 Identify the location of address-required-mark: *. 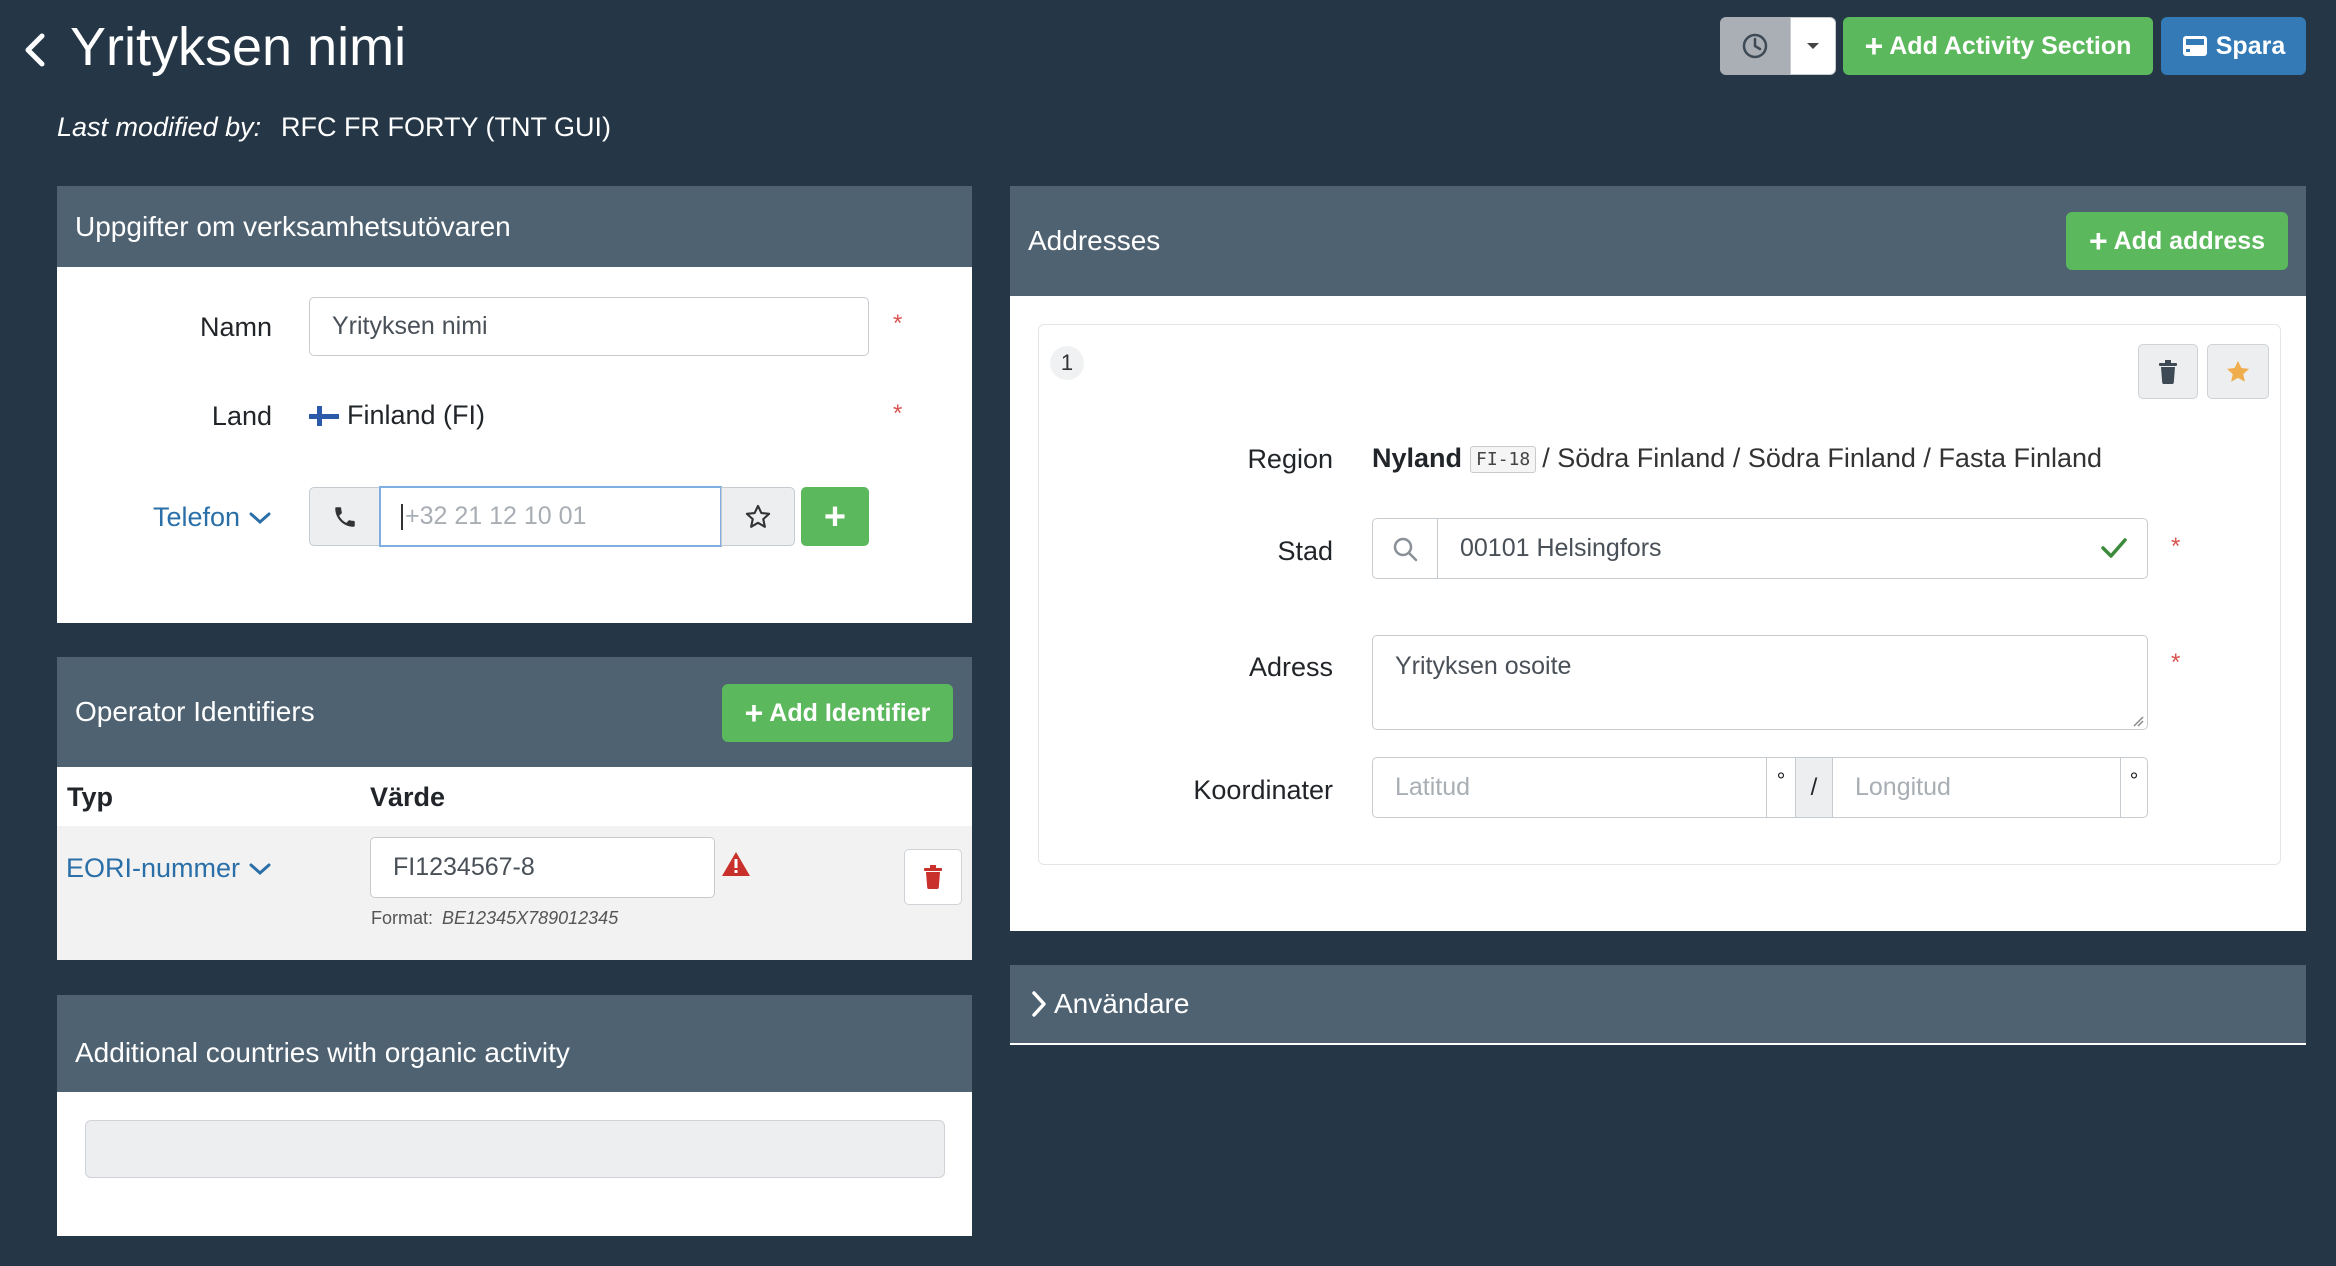
(2176, 662).